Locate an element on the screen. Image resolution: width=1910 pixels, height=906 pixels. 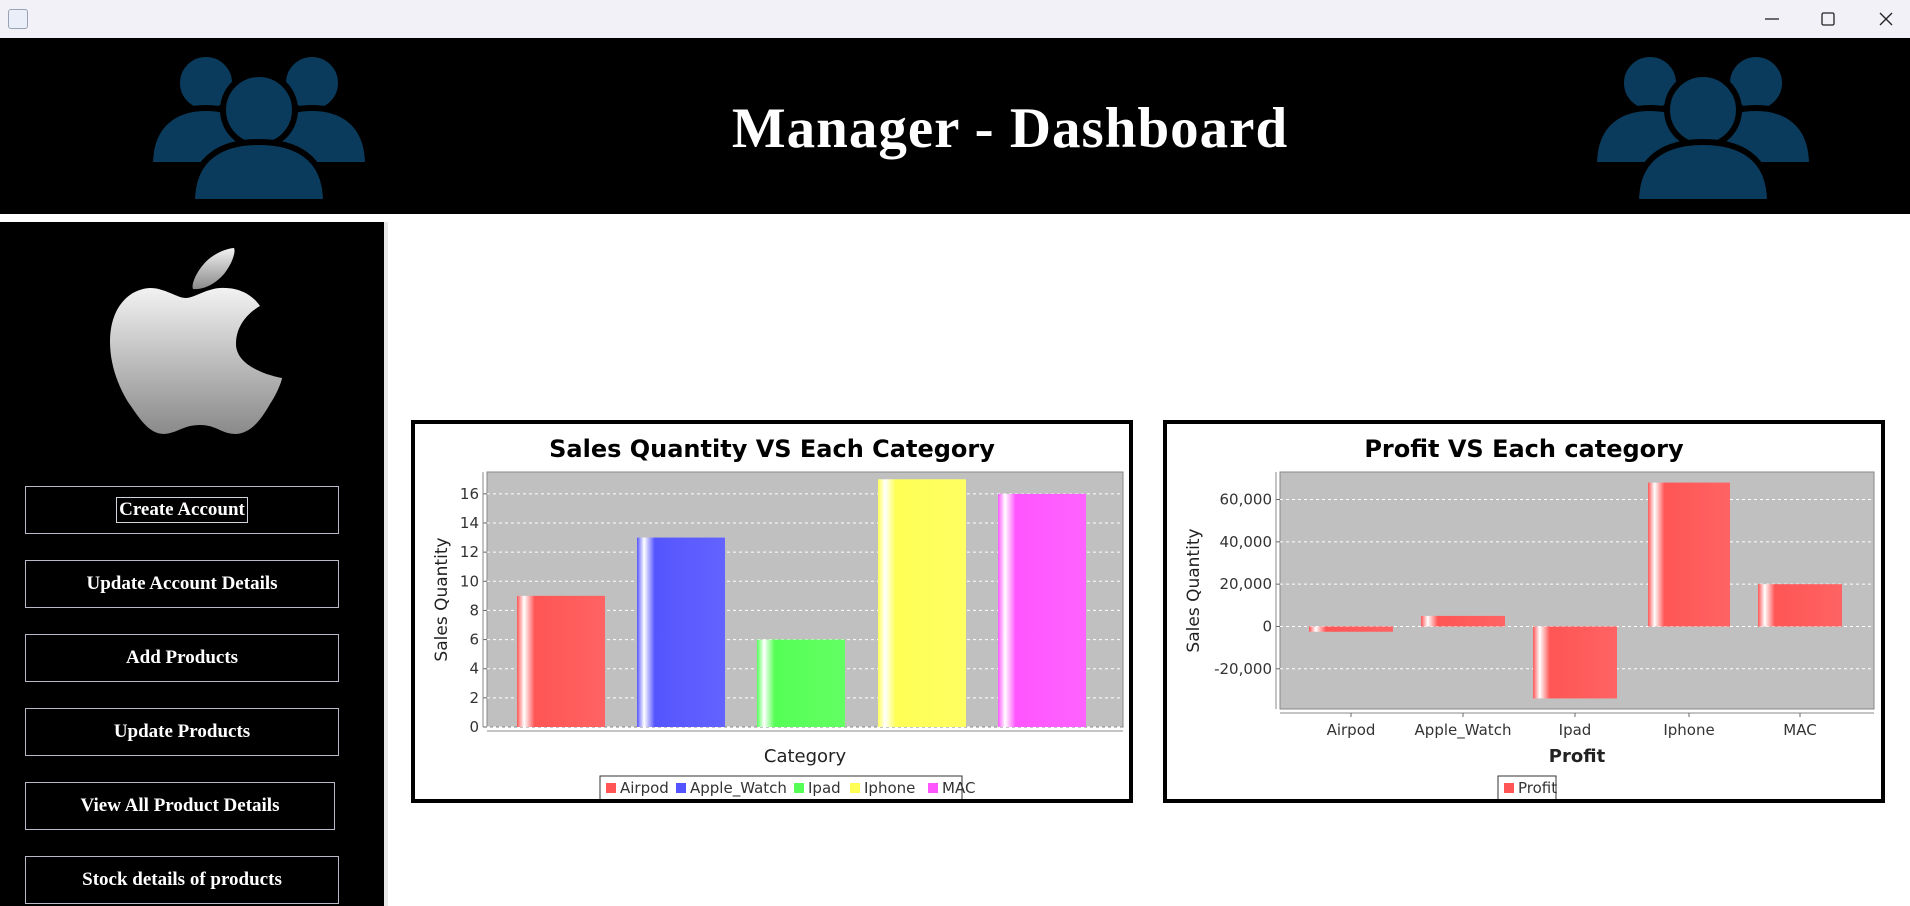
legend-label-iphone: Iphone is located at coordinates (889, 788).